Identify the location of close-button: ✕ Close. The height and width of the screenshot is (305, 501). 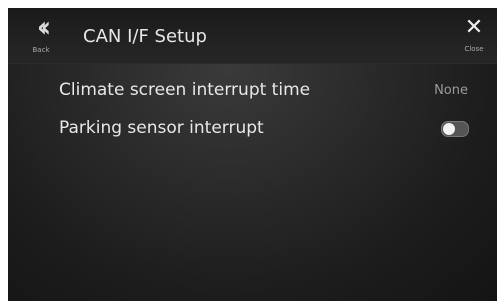
(474, 38).